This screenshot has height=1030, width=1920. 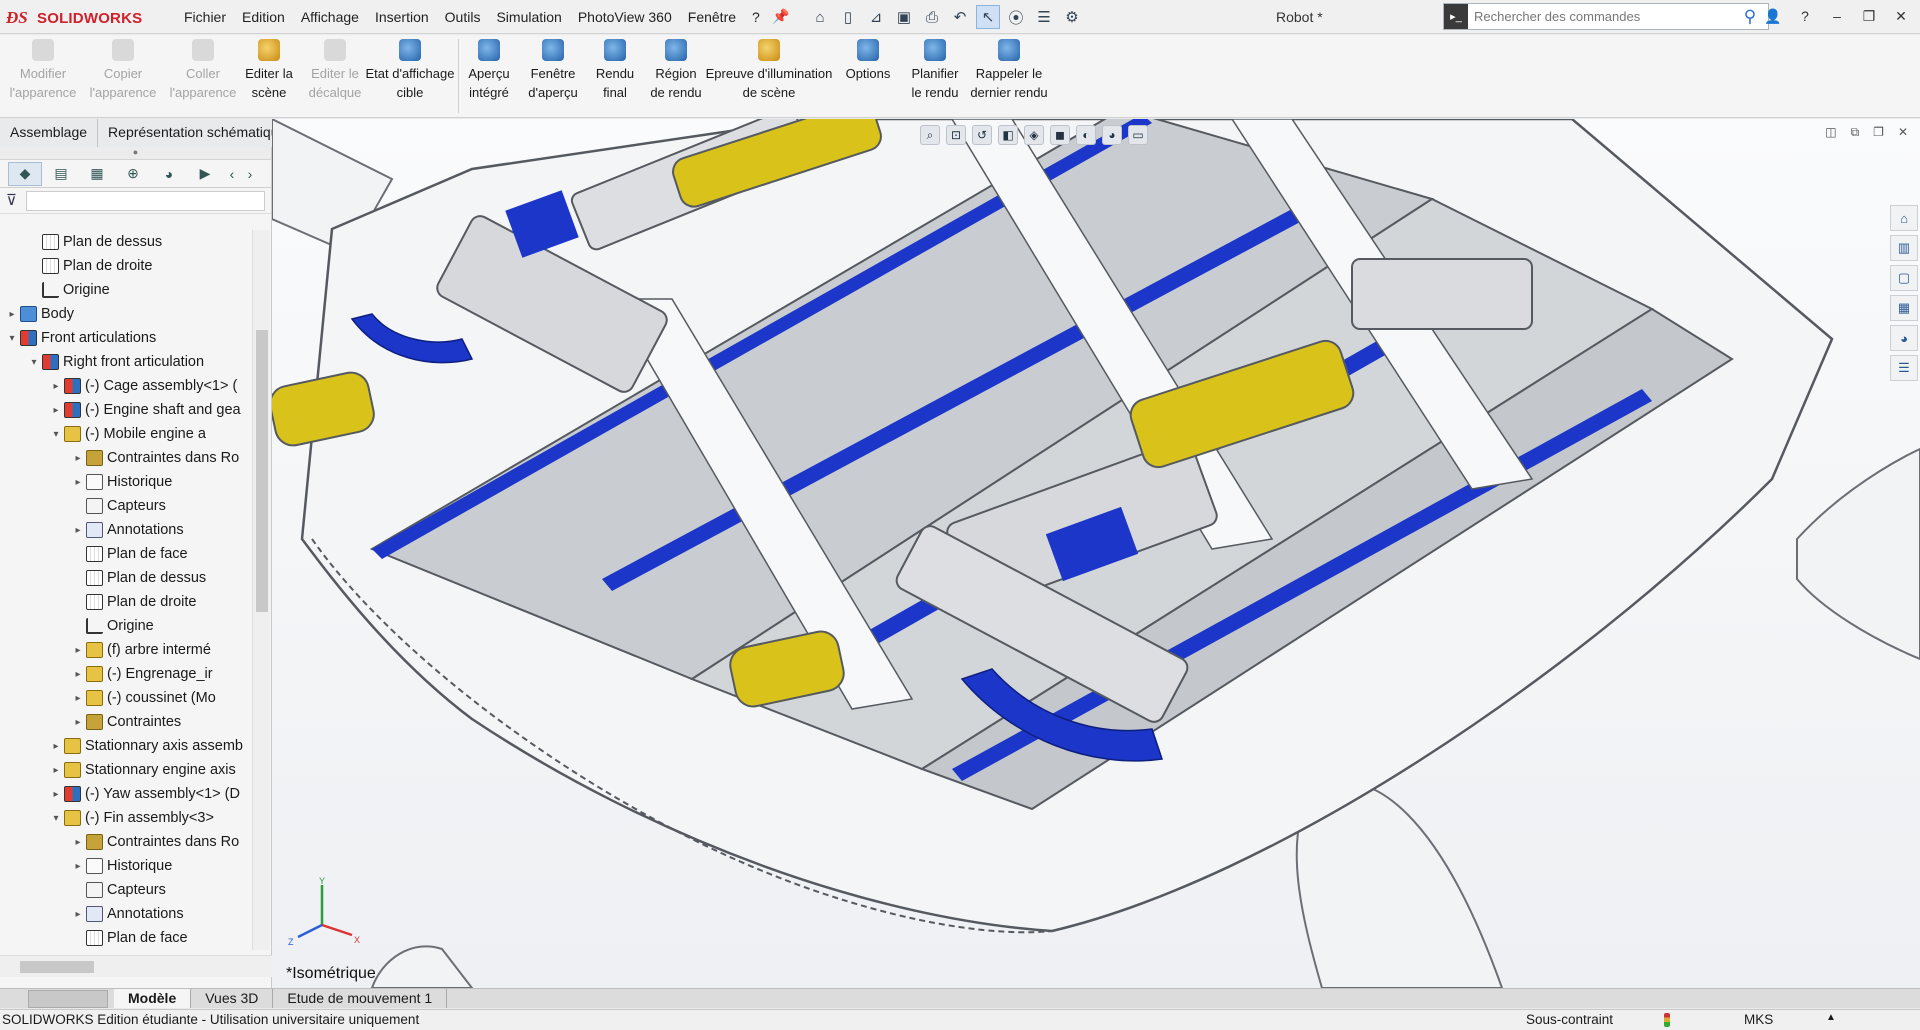 I want to click on bottom-tab-0: Modèle, so click(x=153, y=998).